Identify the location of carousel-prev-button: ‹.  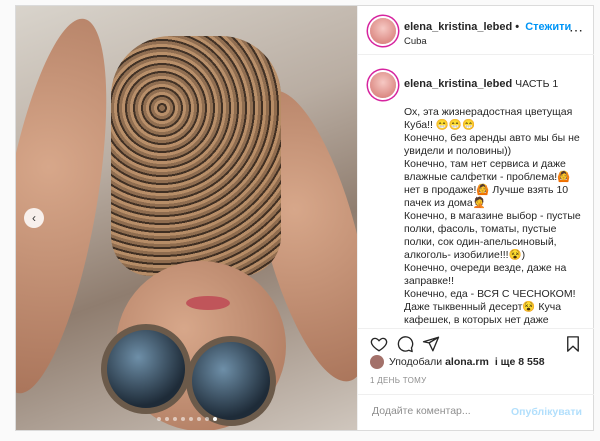
(34, 218).